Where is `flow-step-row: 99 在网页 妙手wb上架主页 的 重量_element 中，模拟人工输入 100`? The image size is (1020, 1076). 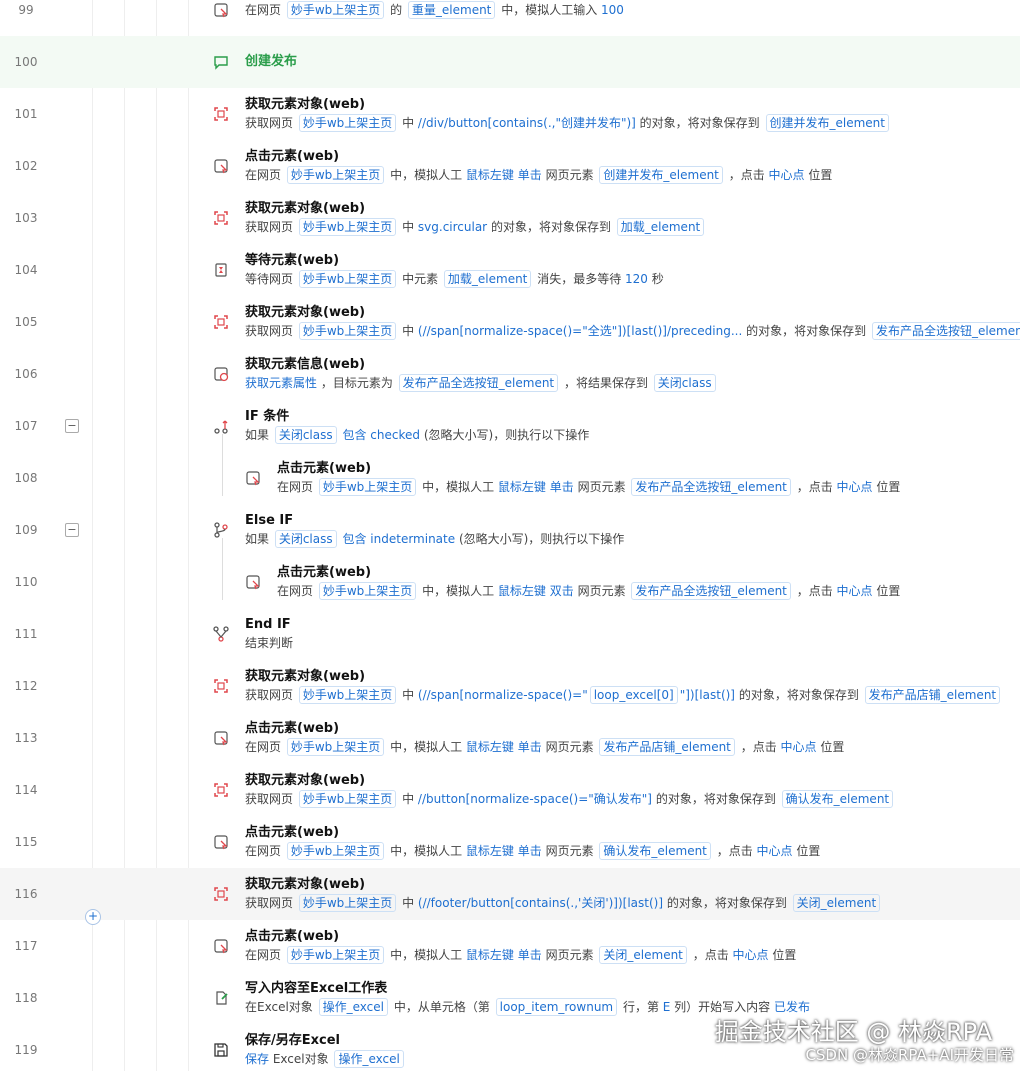
flow-step-row: 99 在网页 妙手wb上架主页 的 重量_element 中，模拟人工输入 100 is located at coordinates (510, 18).